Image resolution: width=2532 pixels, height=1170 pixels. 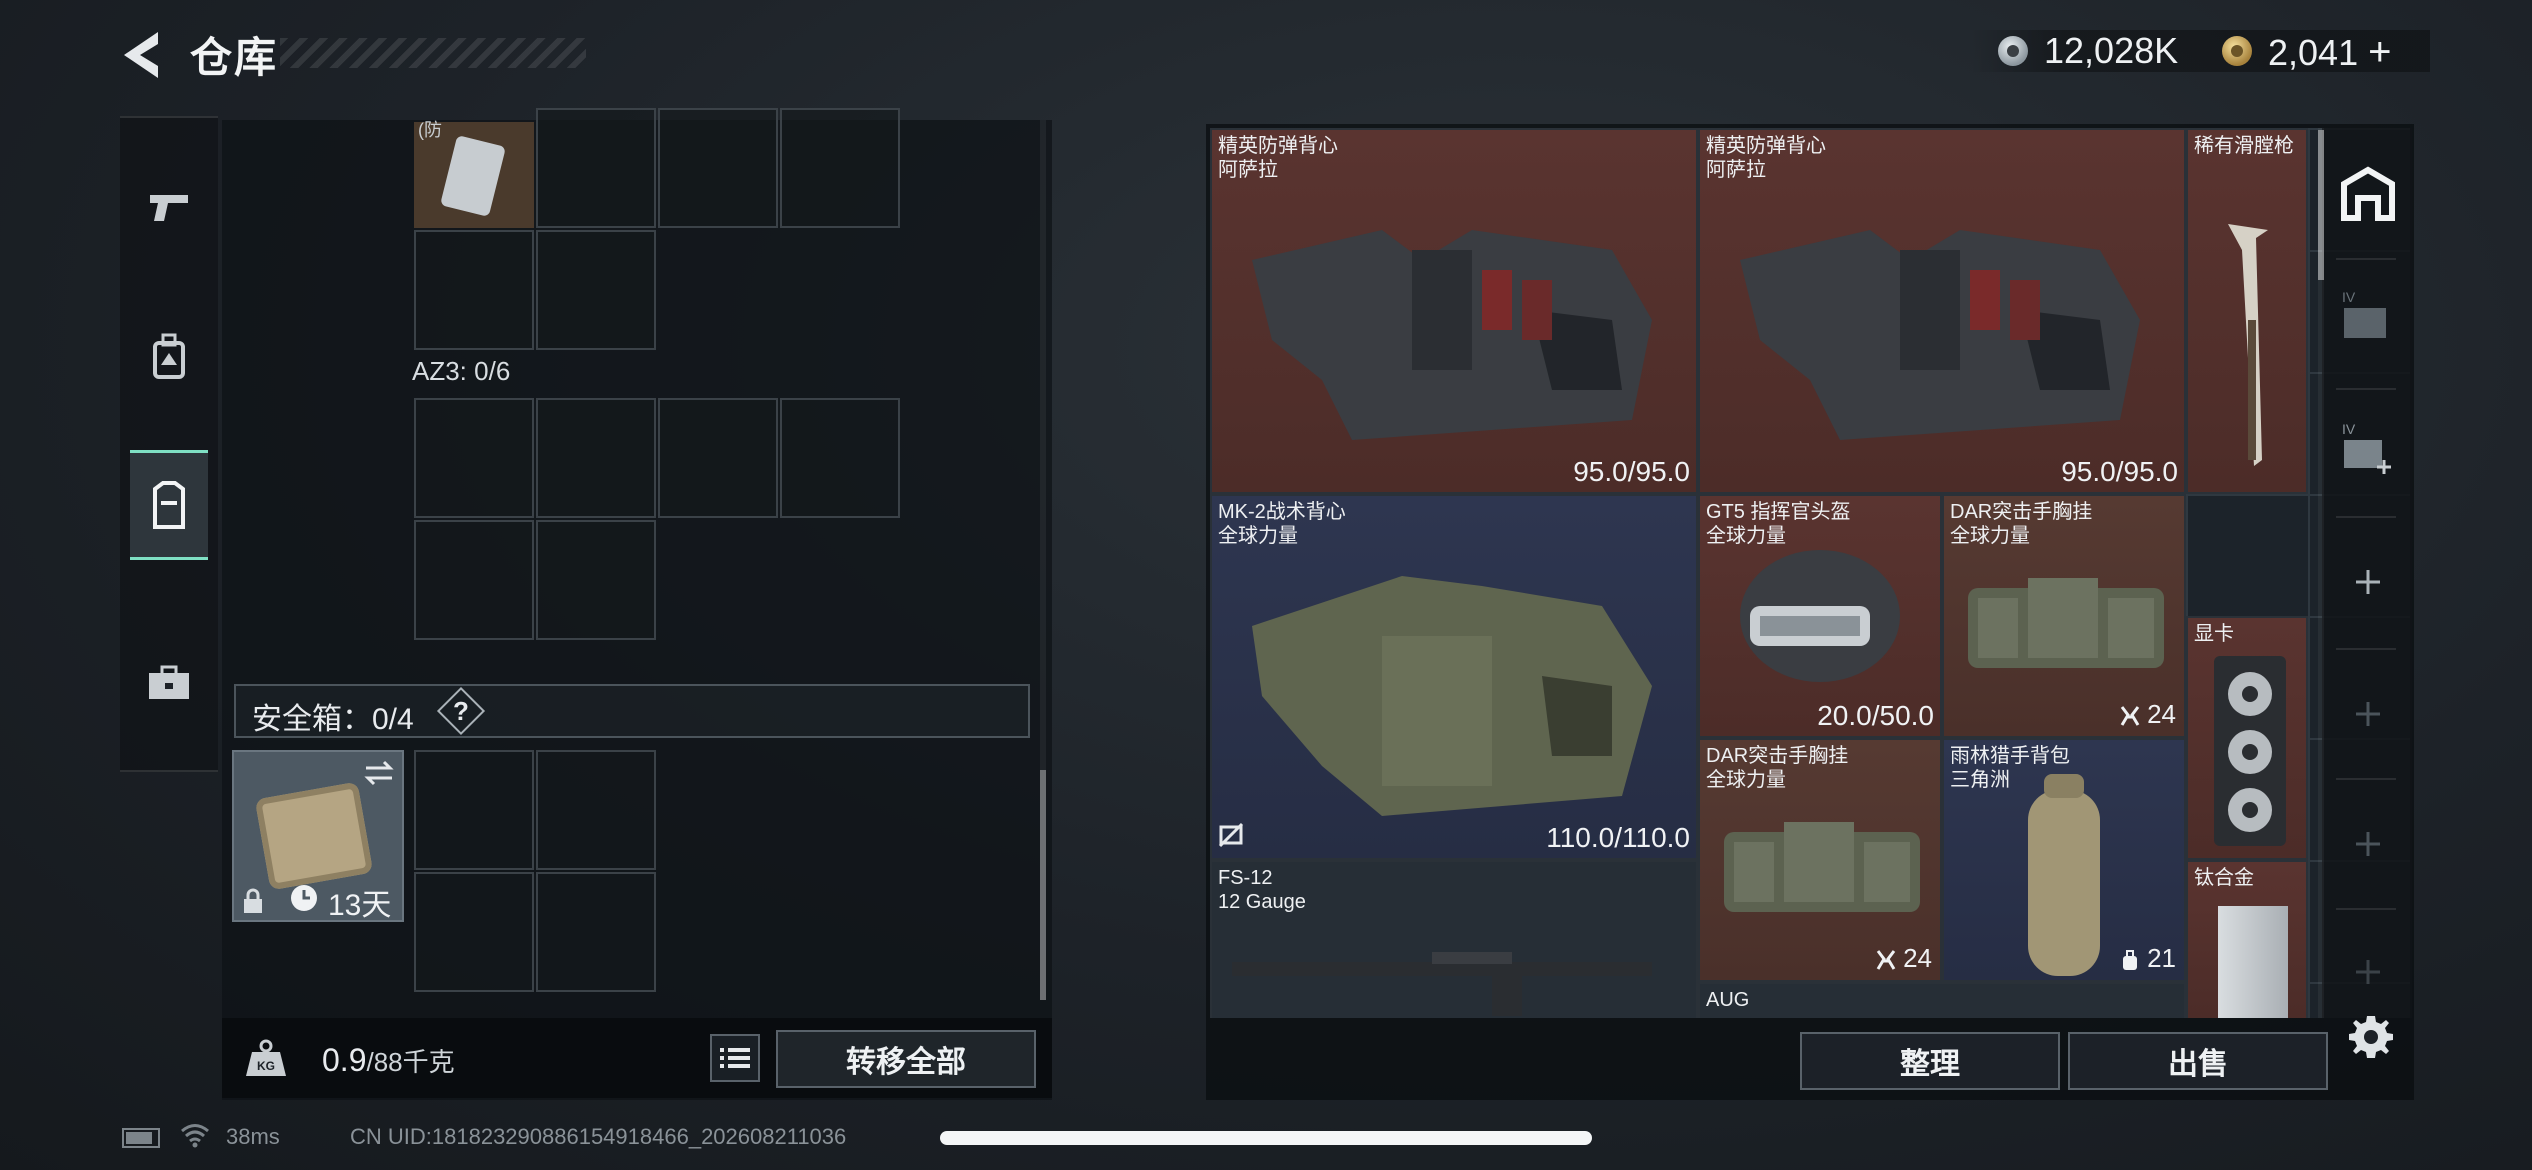 I want to click on inventory-item-rainforest-backpack: 雨林猎手背包 三角洲 21, so click(x=2064, y=860).